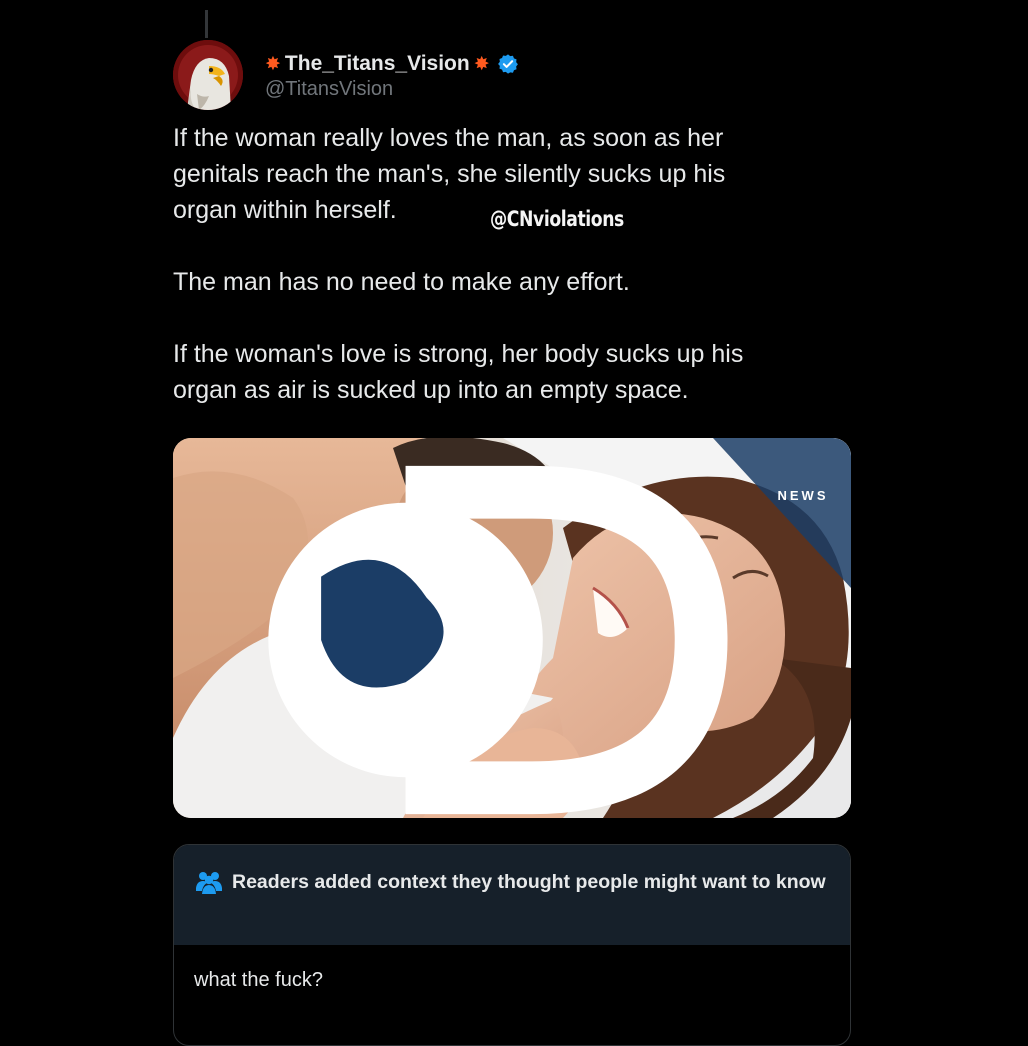 This screenshot has width=1028, height=1046. What do you see at coordinates (803, 495) in the screenshot?
I see `logo-news-text: NEWS` at bounding box center [803, 495].